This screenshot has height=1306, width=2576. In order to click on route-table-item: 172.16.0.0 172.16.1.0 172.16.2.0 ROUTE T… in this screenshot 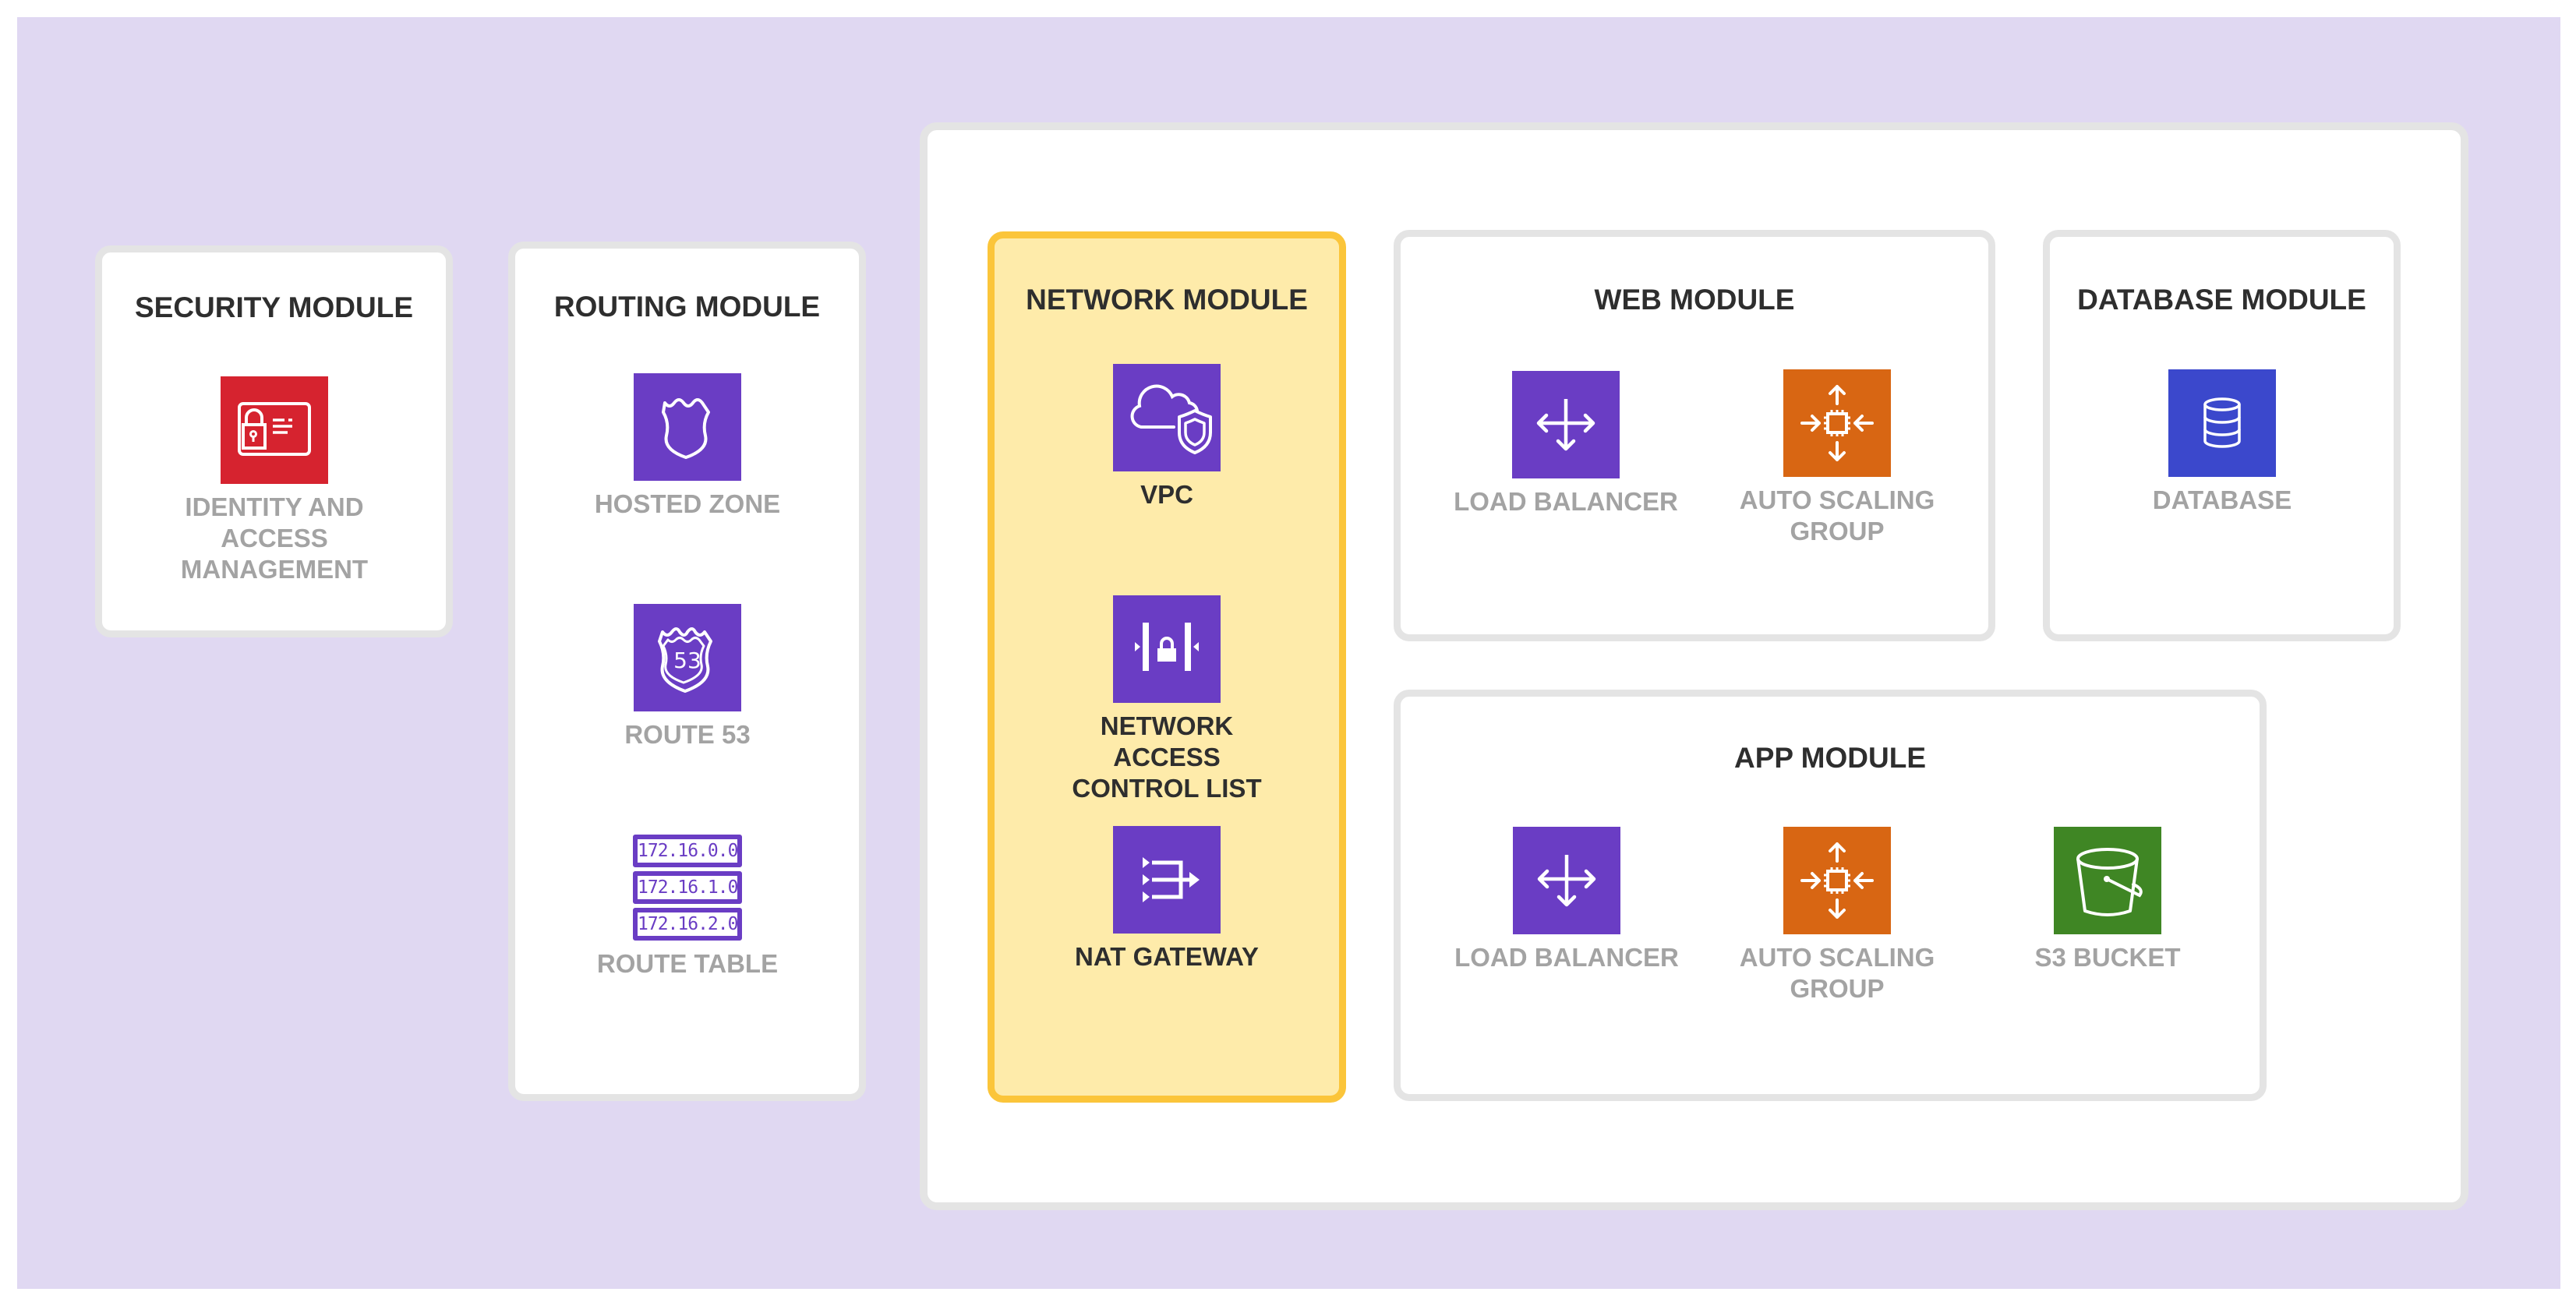, I will do `click(687, 908)`.